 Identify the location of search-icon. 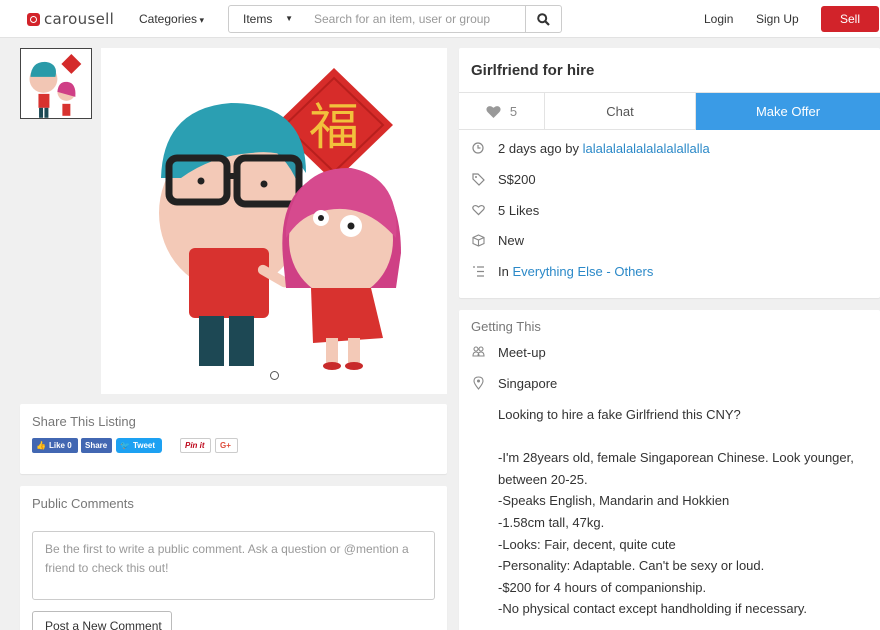
(543, 19).